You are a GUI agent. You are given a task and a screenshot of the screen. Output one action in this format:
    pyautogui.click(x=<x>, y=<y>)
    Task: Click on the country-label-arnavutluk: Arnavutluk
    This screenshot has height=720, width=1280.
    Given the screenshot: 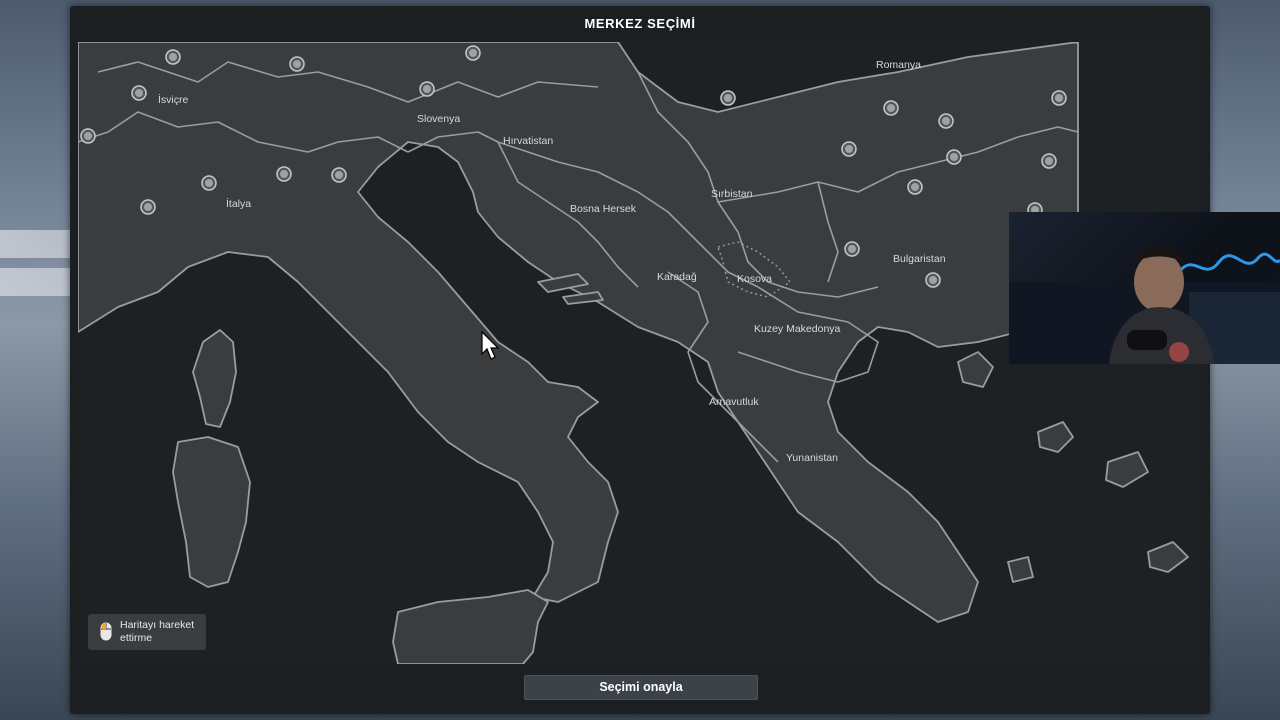 What is the action you would take?
    pyautogui.click(x=734, y=402)
    